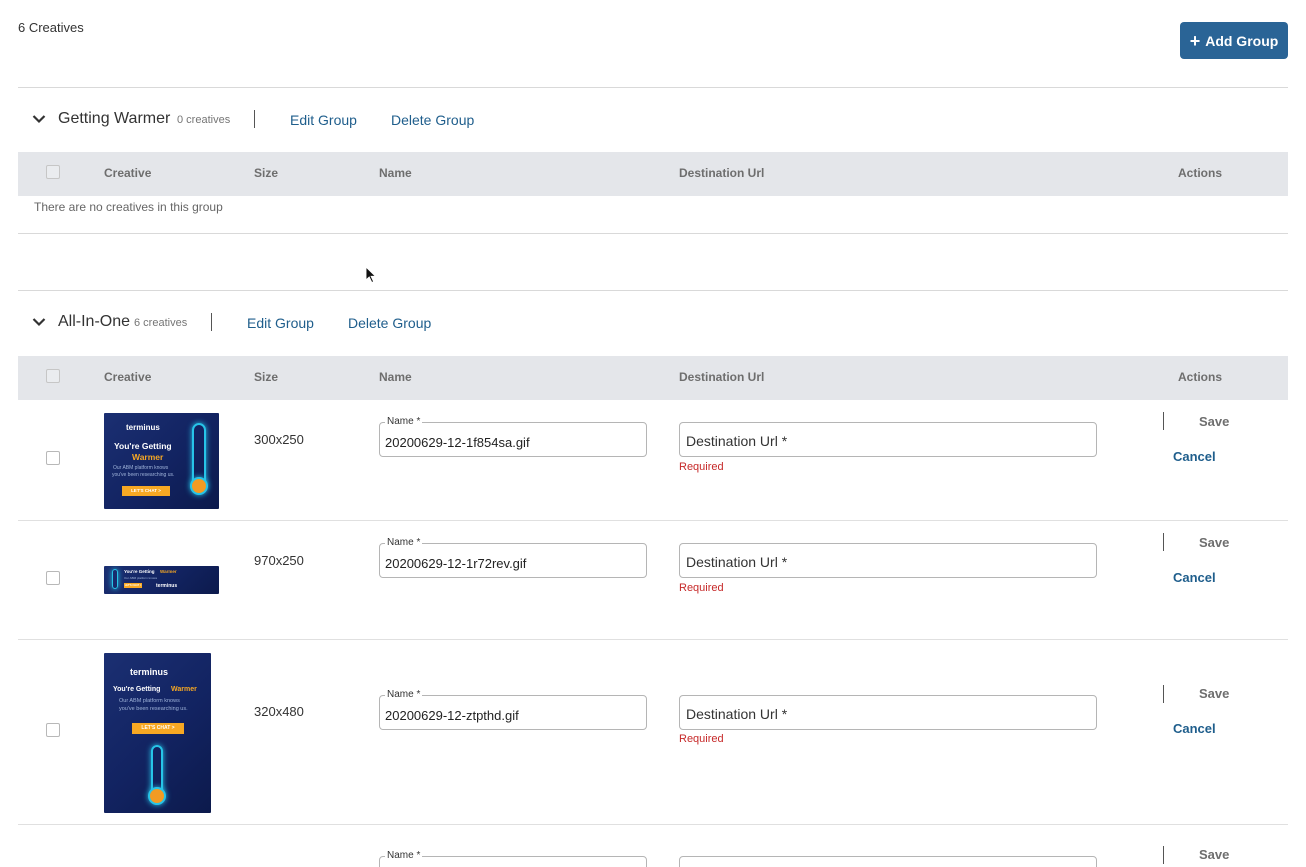 This screenshot has width=1306, height=867. What do you see at coordinates (51, 27) in the screenshot?
I see `creative-count: 6 Creatives` at bounding box center [51, 27].